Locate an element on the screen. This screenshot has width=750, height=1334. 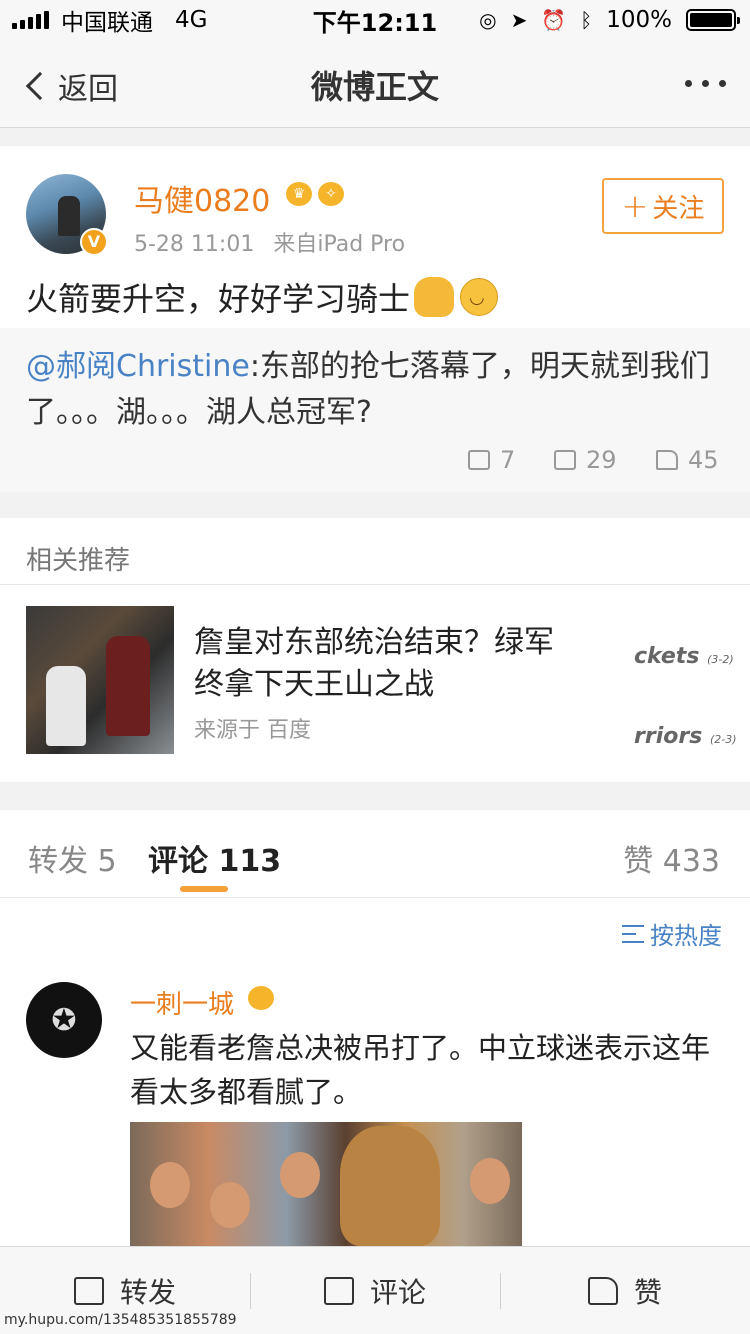
more-icon is located at coordinates (705, 83).